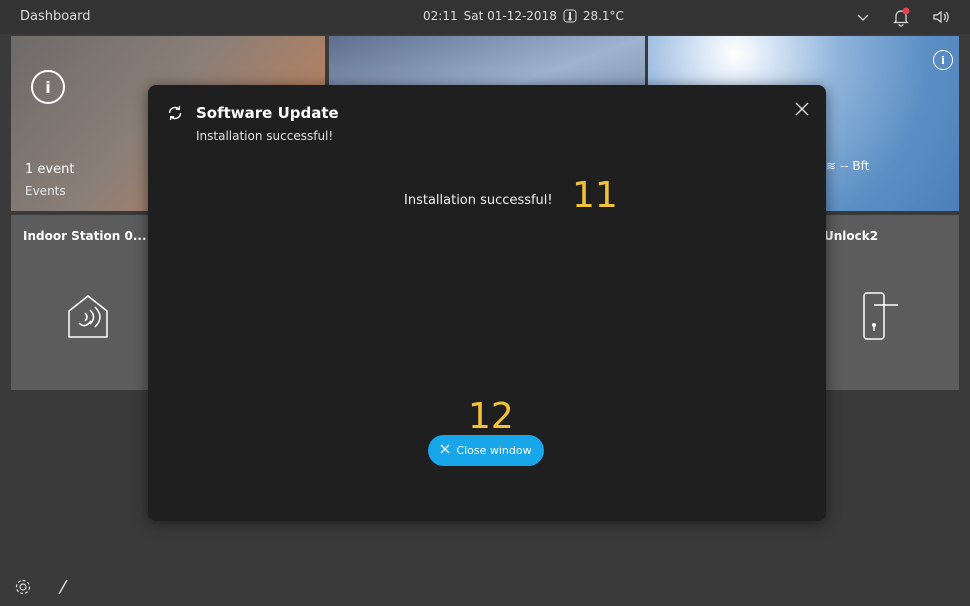 The image size is (970, 606). What do you see at coordinates (570, 16) in the screenshot?
I see `thermometer-icon` at bounding box center [570, 16].